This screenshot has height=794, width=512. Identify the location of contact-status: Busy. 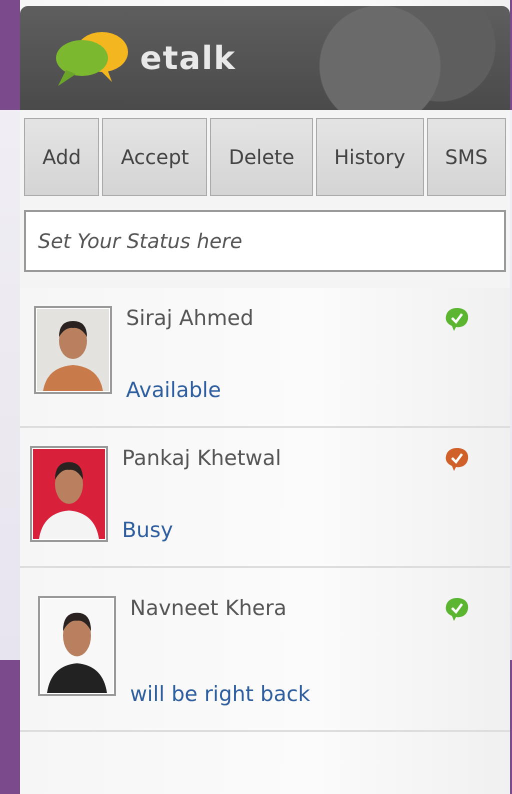
(148, 530).